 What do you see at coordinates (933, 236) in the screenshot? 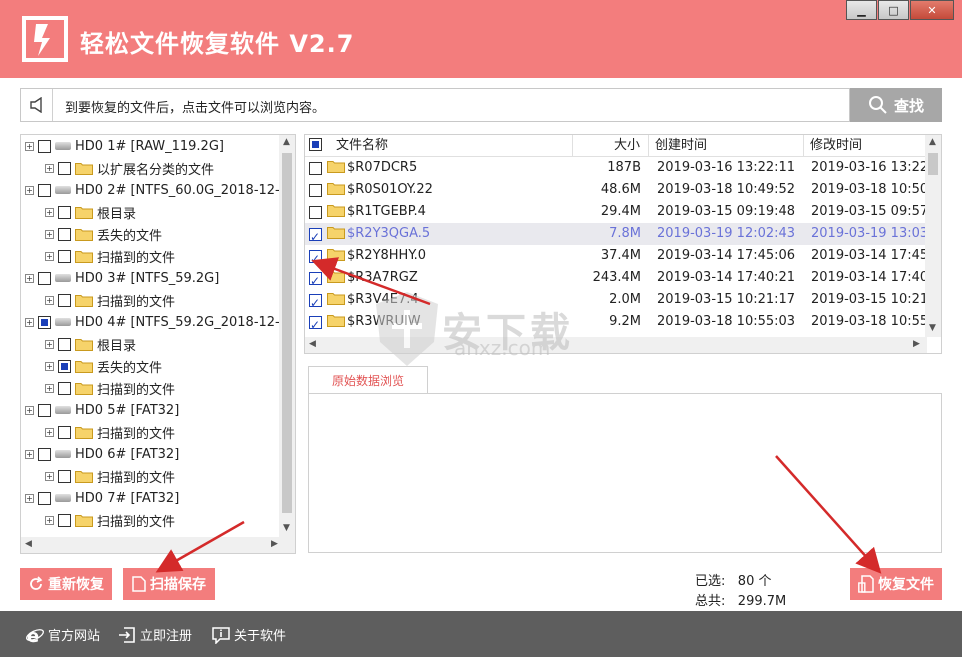
I see `file-vertical-scrollbar: ▲ ▼` at bounding box center [933, 236].